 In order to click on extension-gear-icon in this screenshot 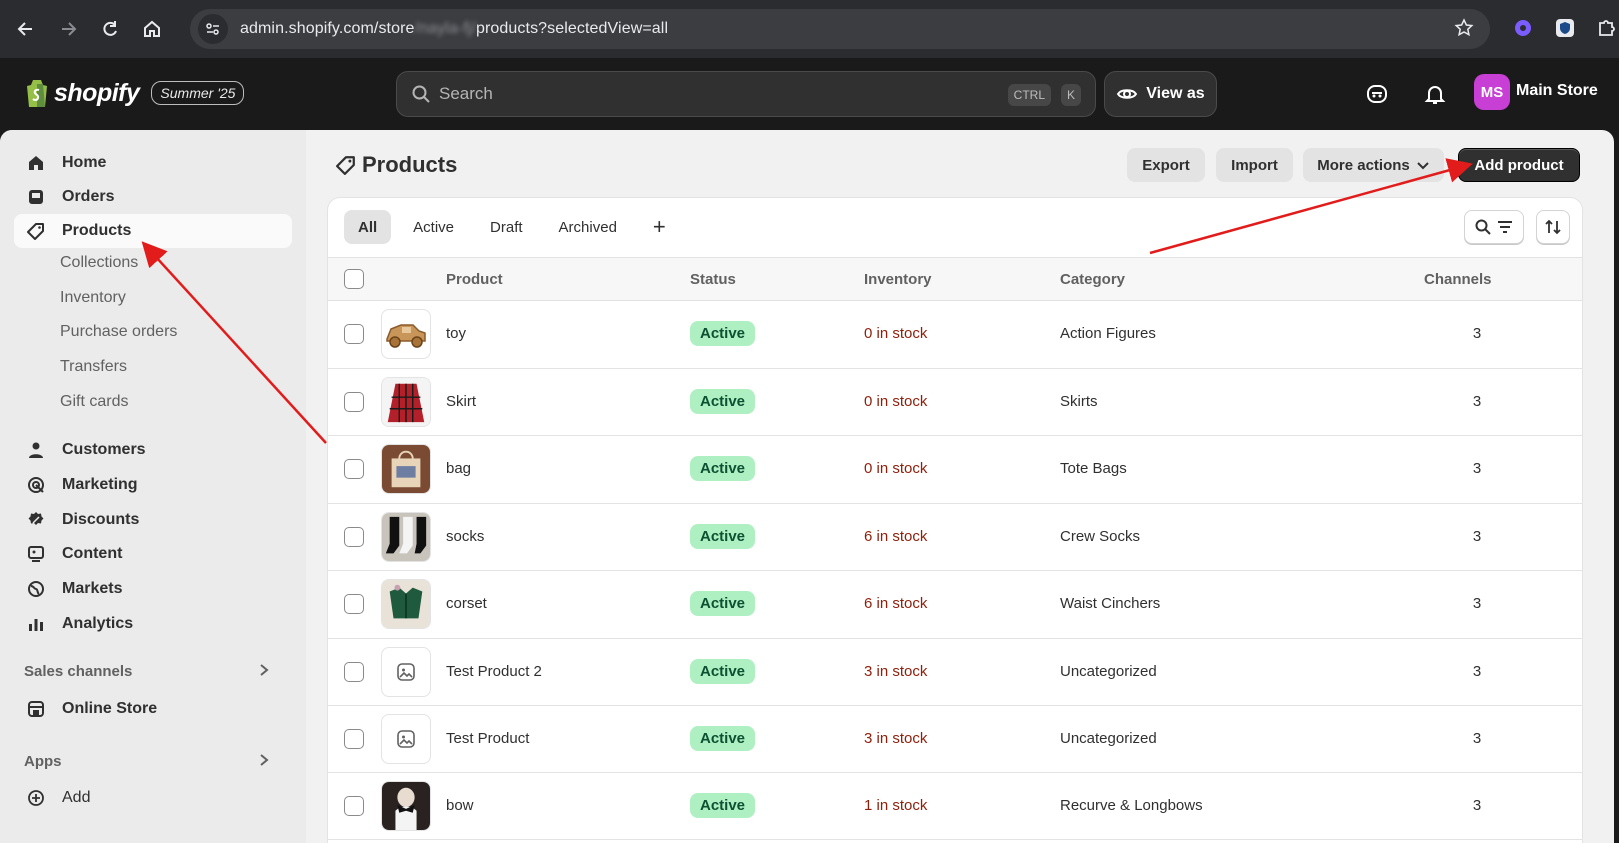, I will do `click(1523, 28)`.